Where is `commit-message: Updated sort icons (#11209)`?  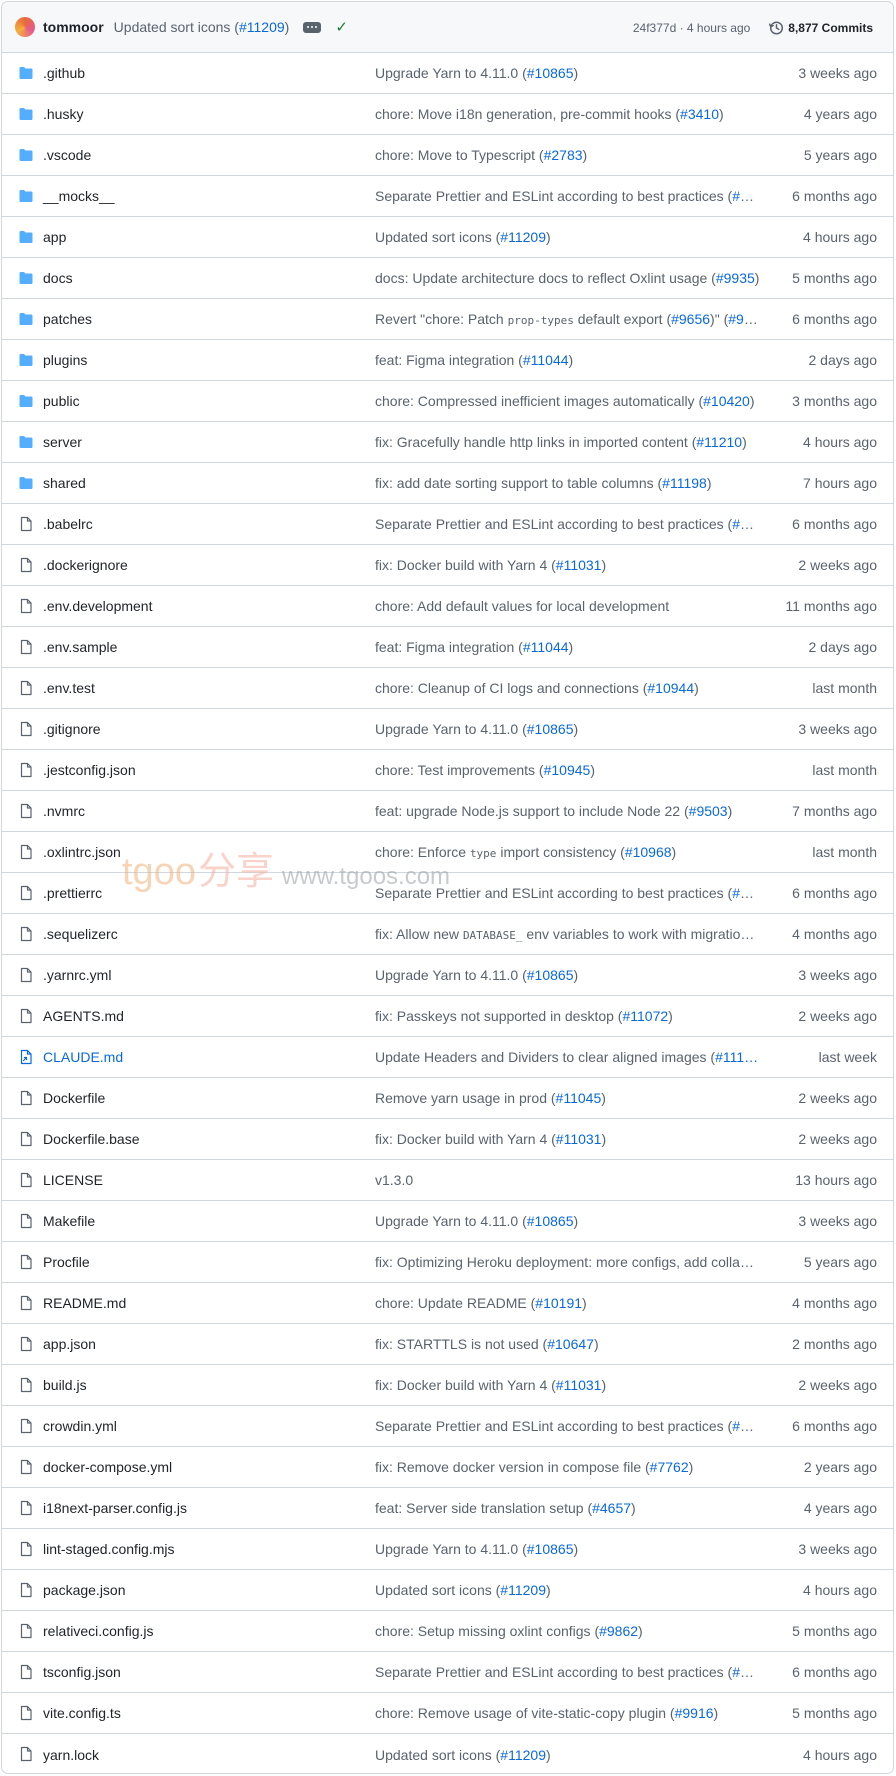
commit-message: Updated sort icons (#11209) is located at coordinates (202, 27).